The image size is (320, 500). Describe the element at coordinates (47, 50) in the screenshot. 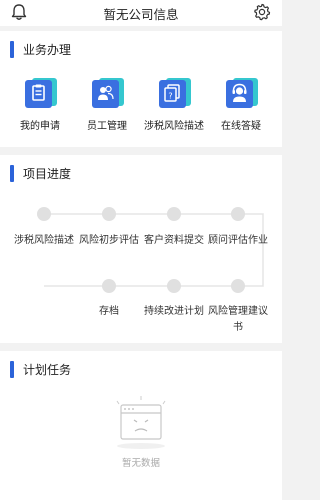

I see `section-title: 业务办理` at that location.